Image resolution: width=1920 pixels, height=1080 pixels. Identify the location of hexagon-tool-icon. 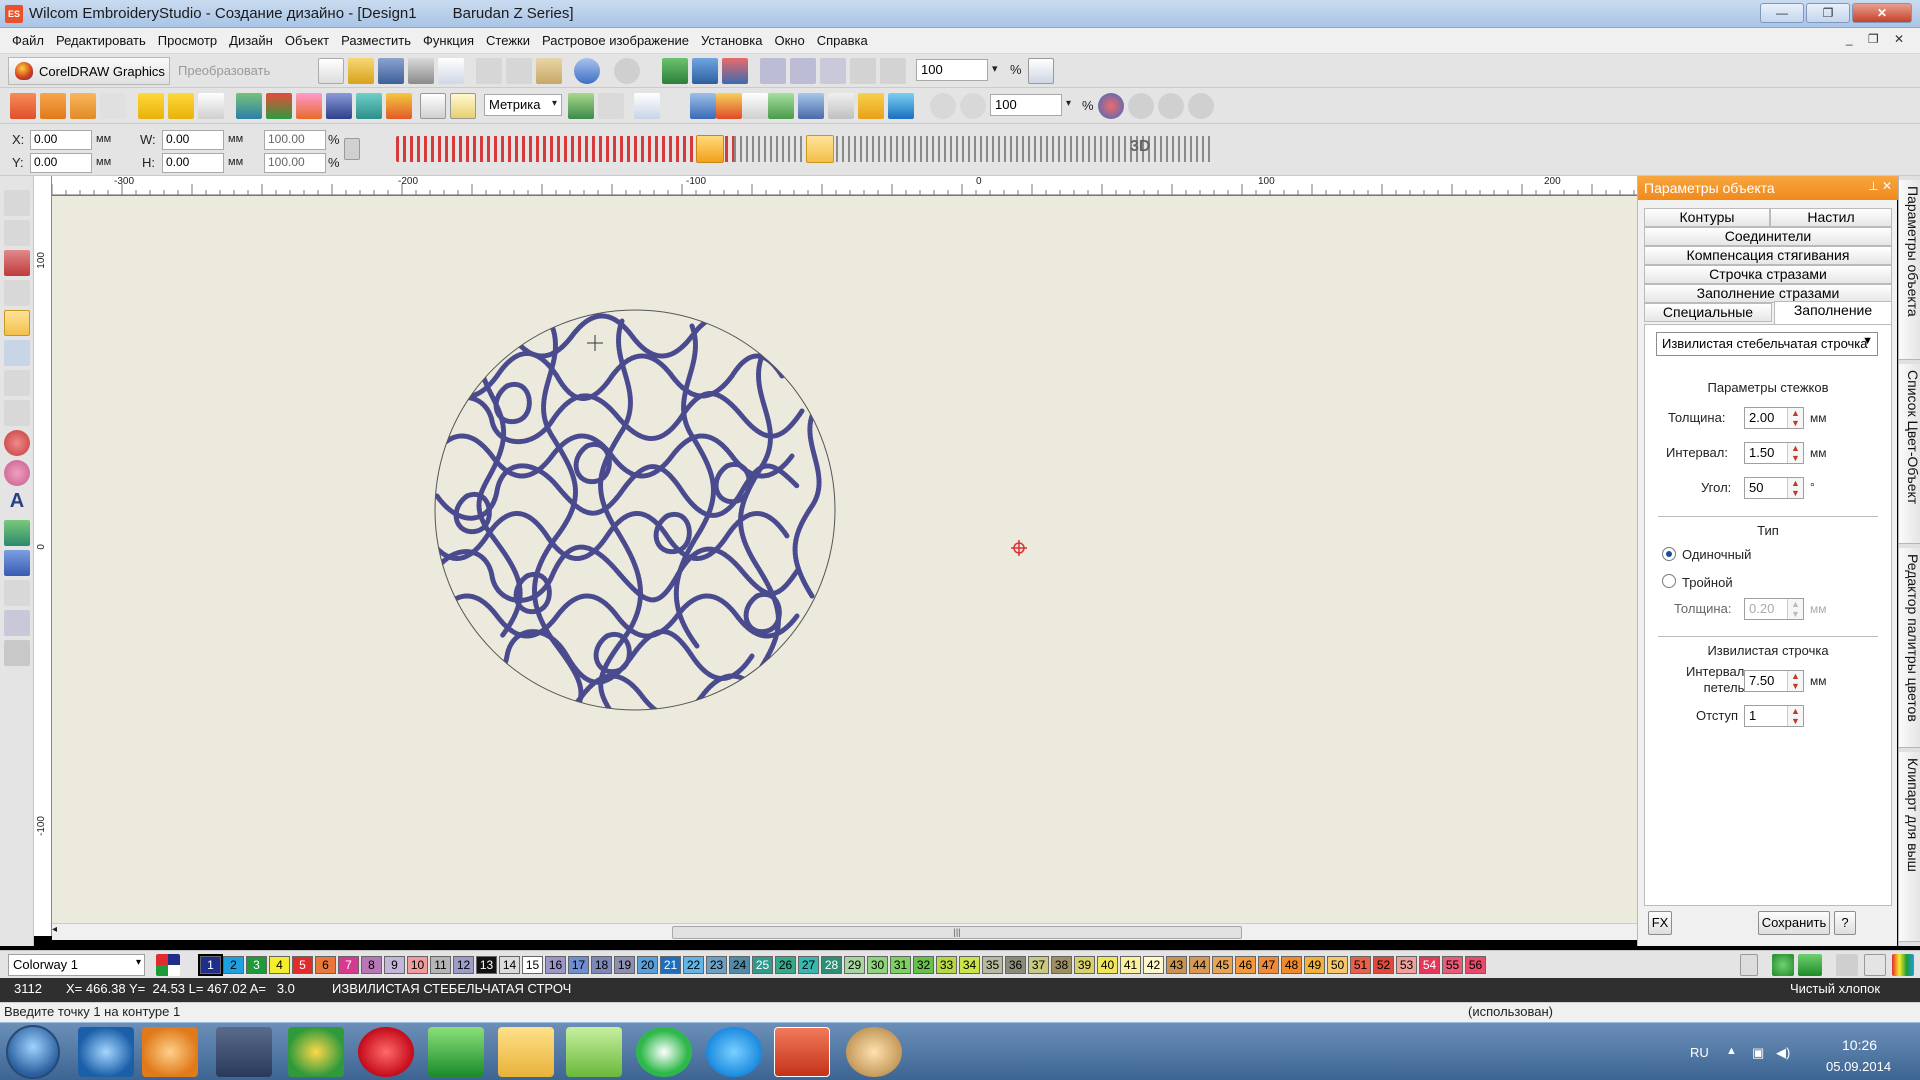
(369, 106).